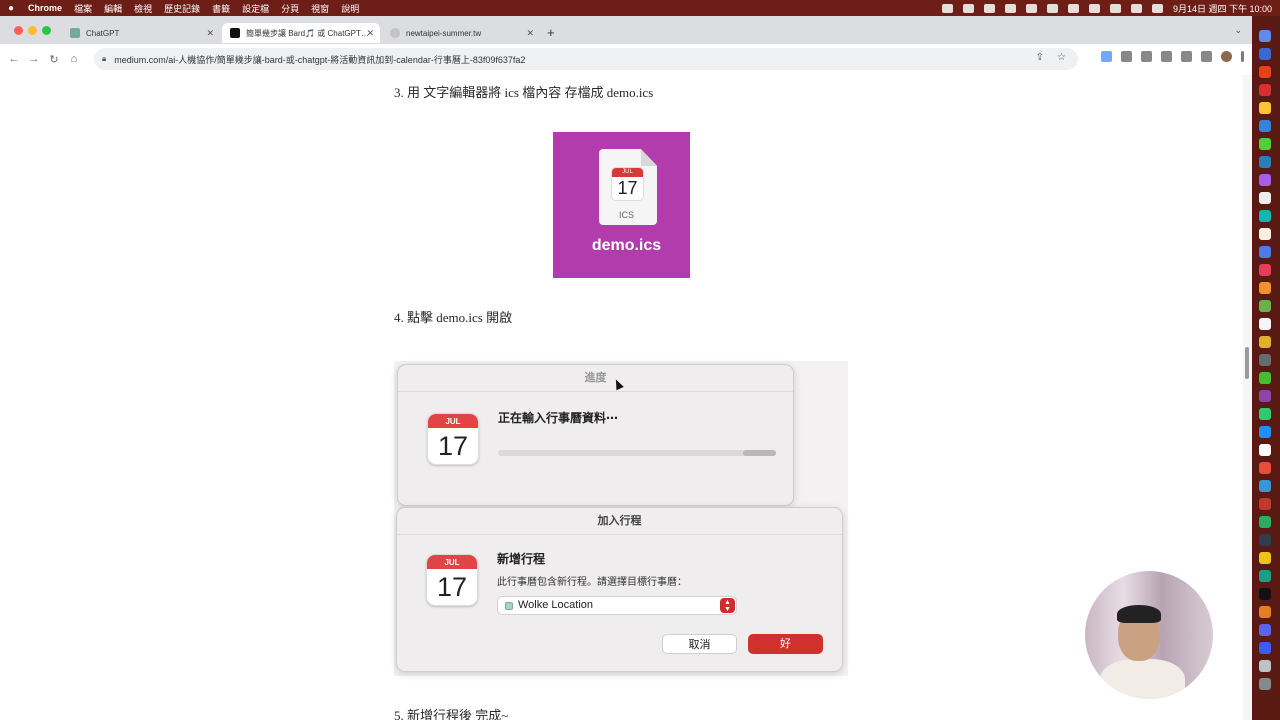 This screenshot has height=720, width=1280. What do you see at coordinates (1265, 306) in the screenshot?
I see `android-icon` at bounding box center [1265, 306].